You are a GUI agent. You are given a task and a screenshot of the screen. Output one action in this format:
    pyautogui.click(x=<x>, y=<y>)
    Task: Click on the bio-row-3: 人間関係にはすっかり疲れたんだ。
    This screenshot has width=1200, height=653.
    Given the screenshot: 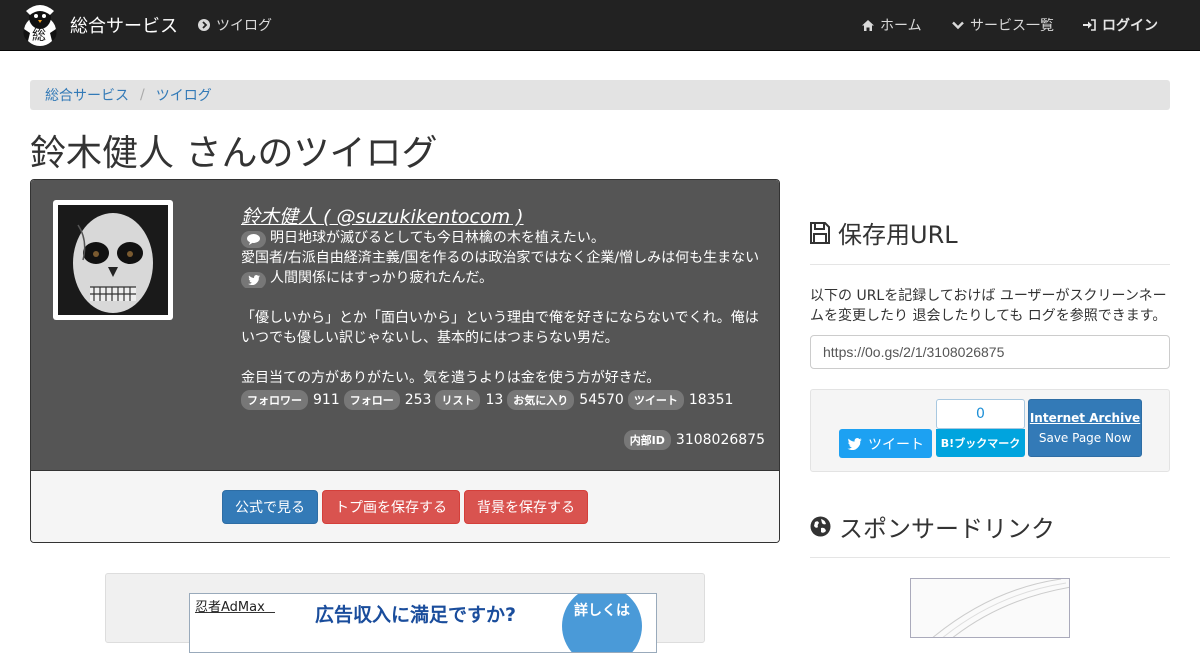 What is the action you would take?
    pyautogui.click(x=505, y=278)
    